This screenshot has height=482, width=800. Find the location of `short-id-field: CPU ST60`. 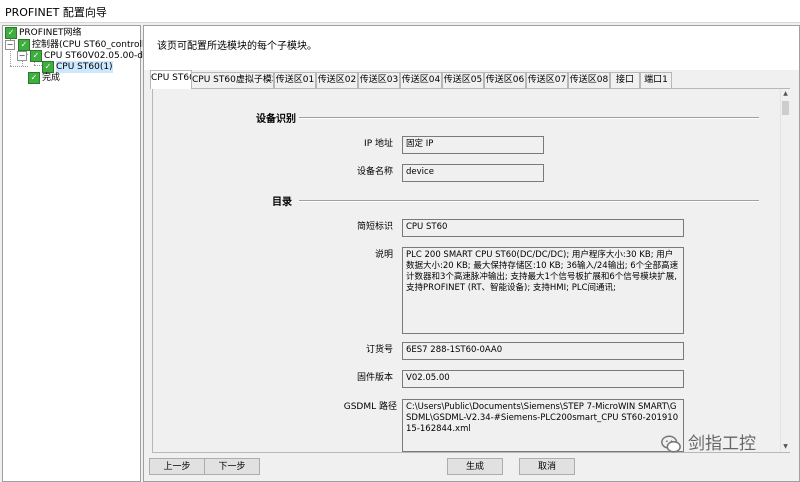

short-id-field: CPU ST60 is located at coordinates (543, 228).